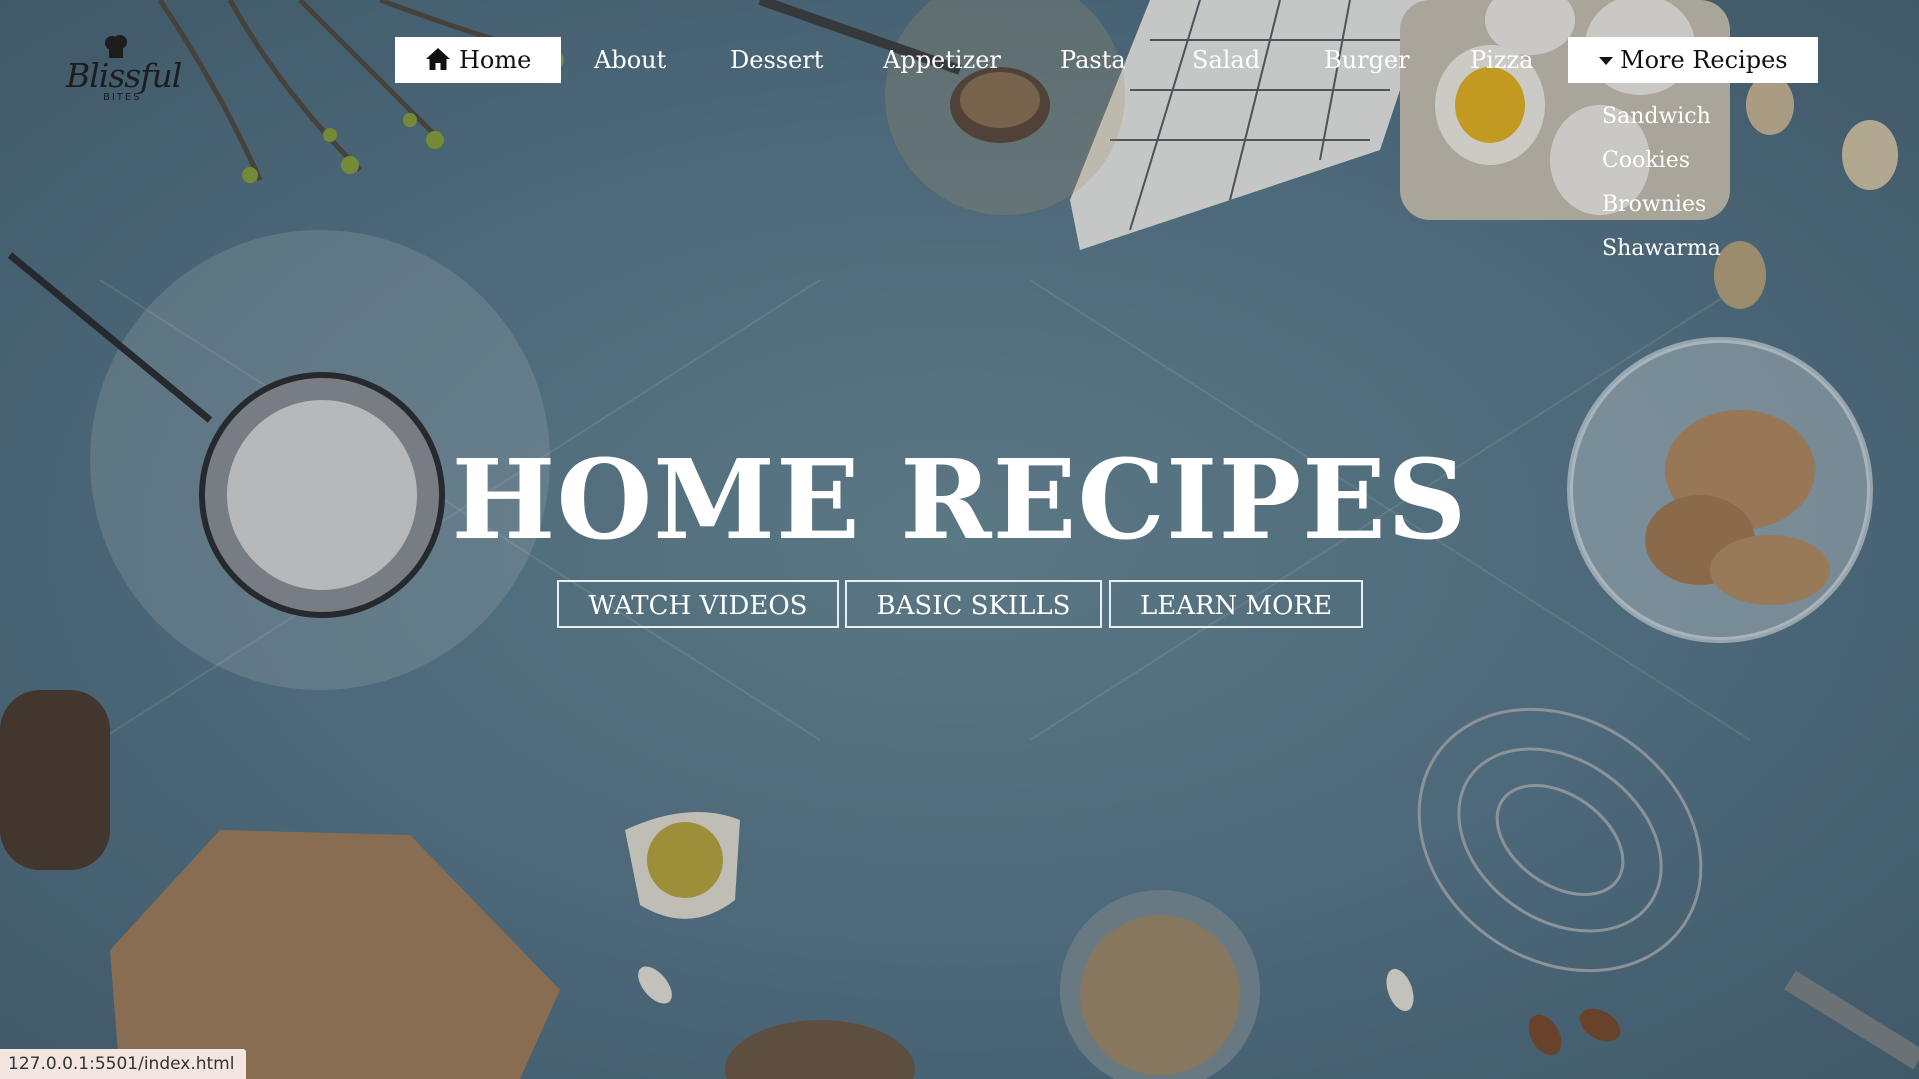 Image resolution: width=1919 pixels, height=1079 pixels. What do you see at coordinates (1501, 60) in the screenshot?
I see `nav-pizza: Pizza` at bounding box center [1501, 60].